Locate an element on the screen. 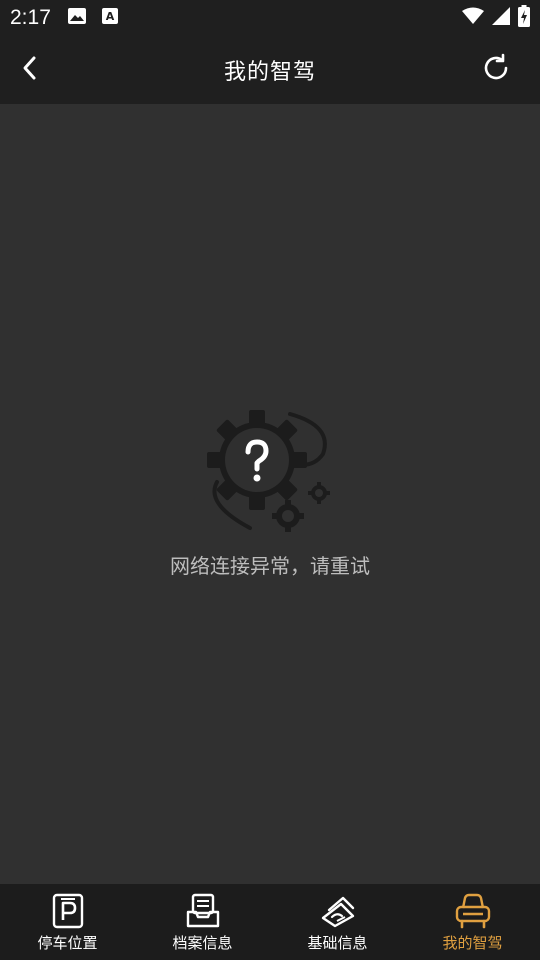  font-a-icon: A is located at coordinates (110, 18).